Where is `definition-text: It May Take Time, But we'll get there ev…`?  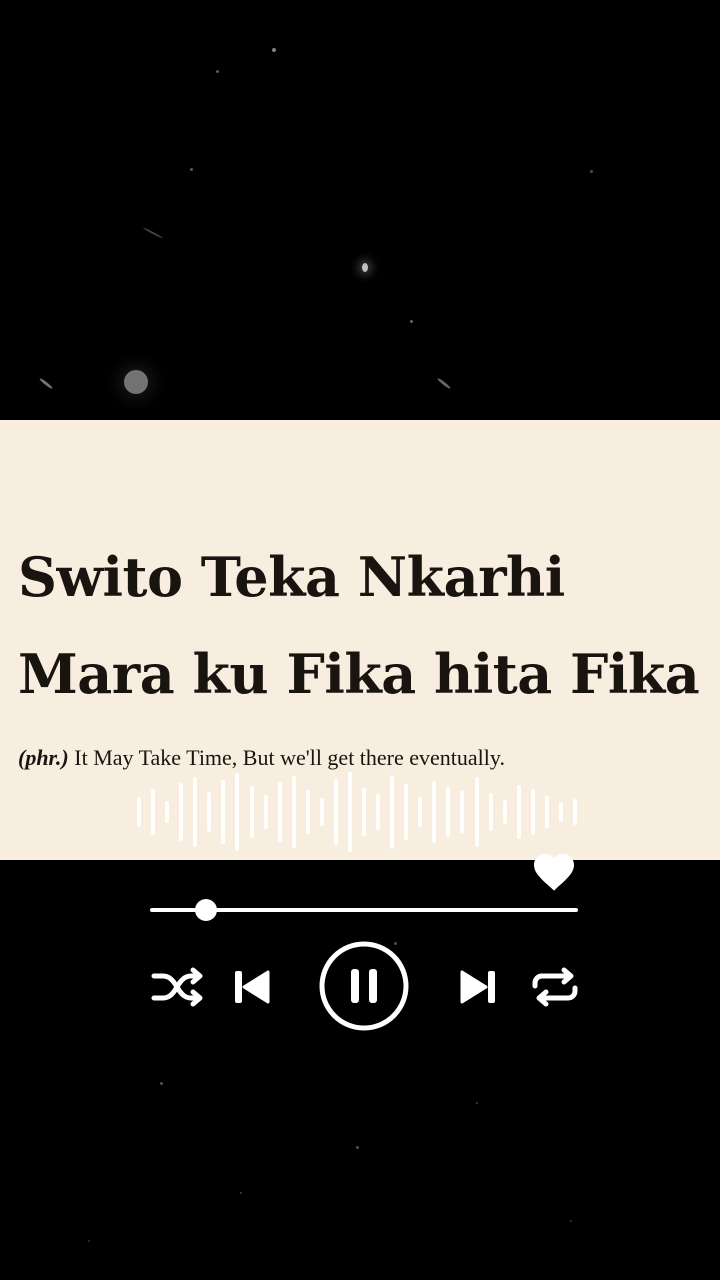
definition-text: It May Take Time, But we'll get there ev… is located at coordinates (286, 757).